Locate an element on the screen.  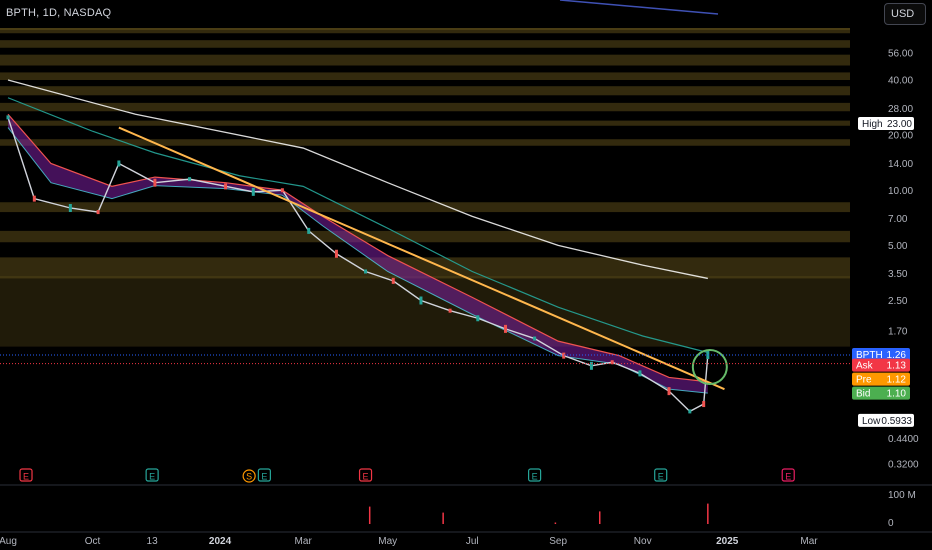
symbol-header: BPTH, 1D, NASDAQ is located at coordinates (59, 13).